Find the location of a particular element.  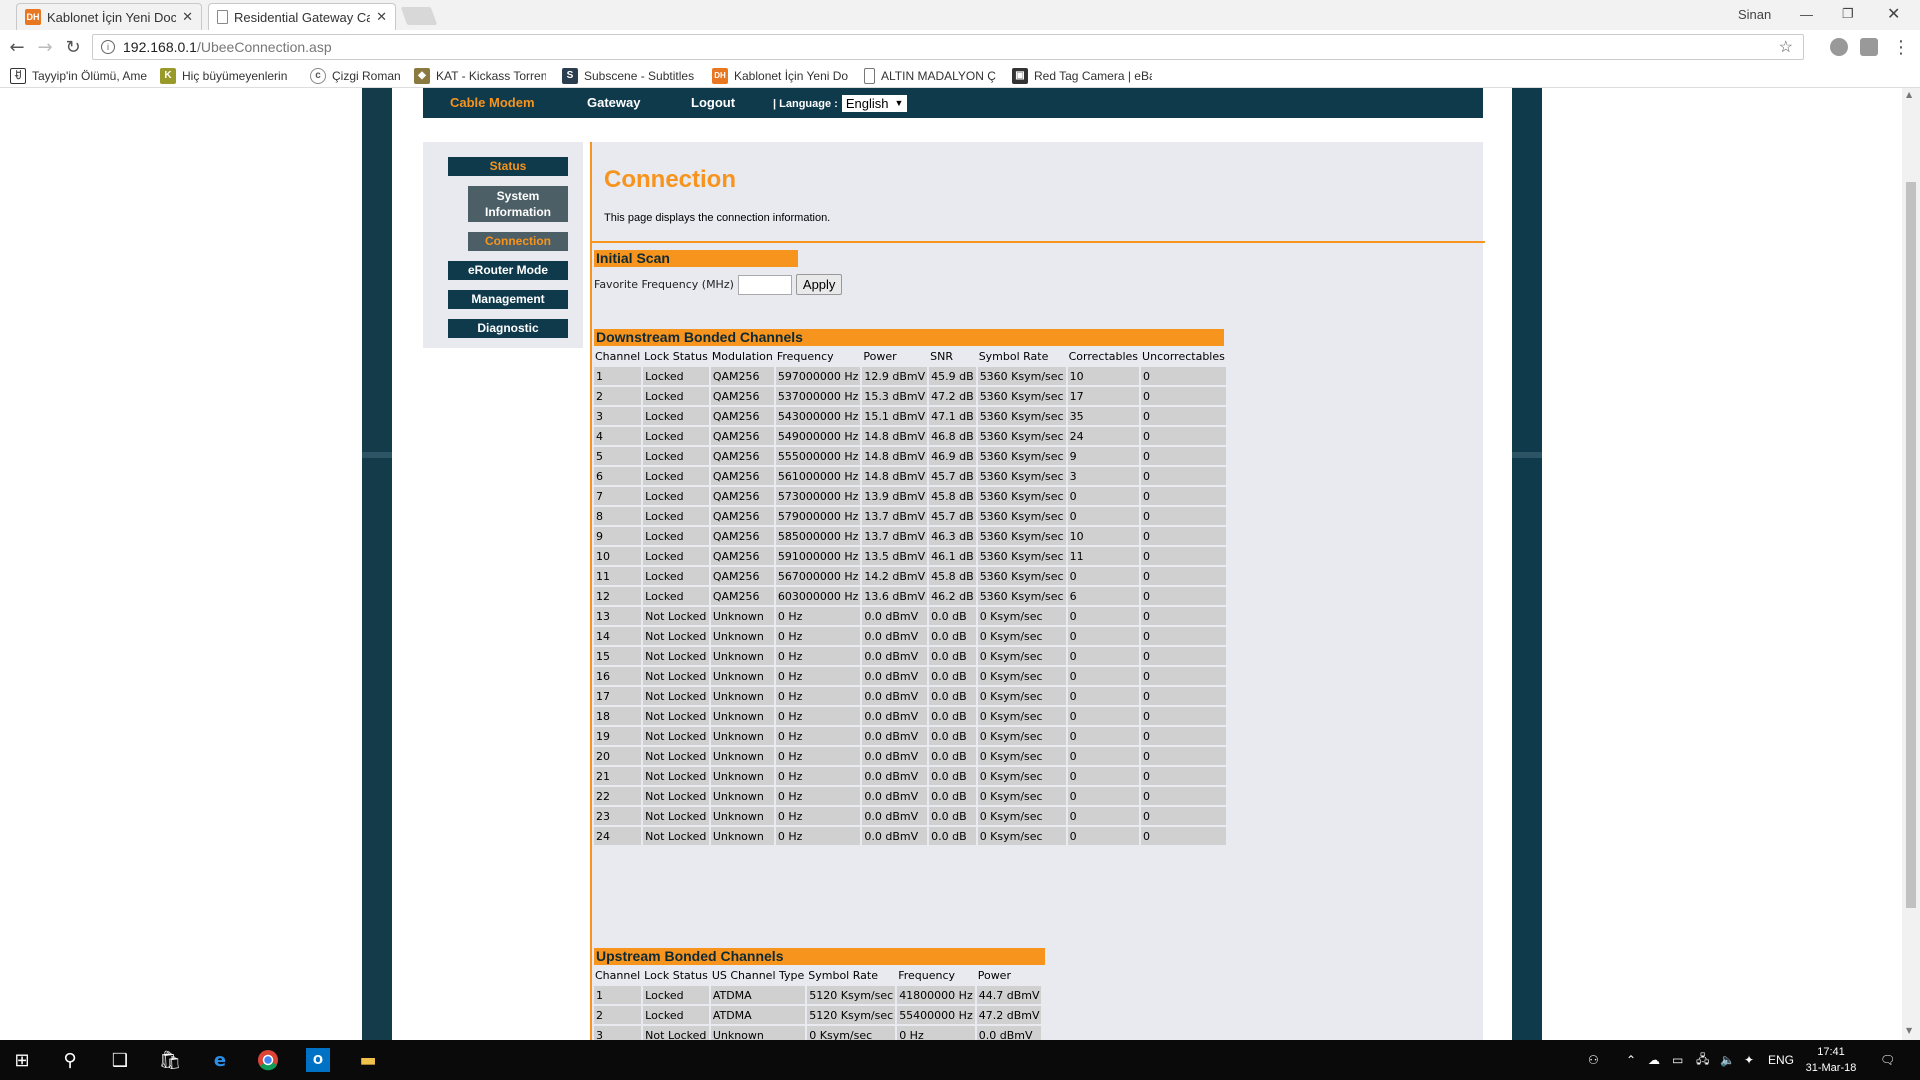

bookmark-item: ALTIN MADALYON Ç is located at coordinates (930, 75).